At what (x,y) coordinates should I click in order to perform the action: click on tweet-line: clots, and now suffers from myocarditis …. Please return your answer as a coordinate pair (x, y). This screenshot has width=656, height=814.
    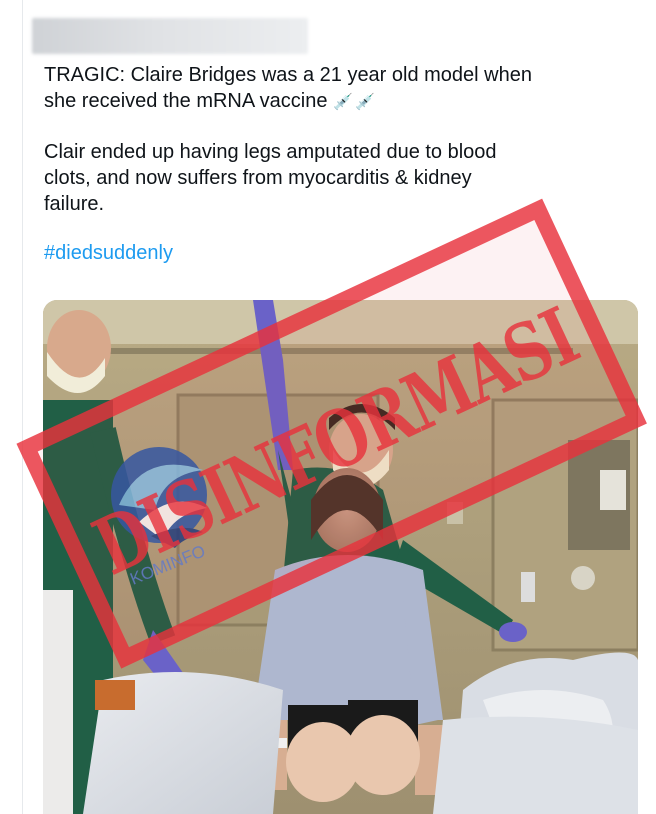
    Looking at the image, I should click on (258, 178).